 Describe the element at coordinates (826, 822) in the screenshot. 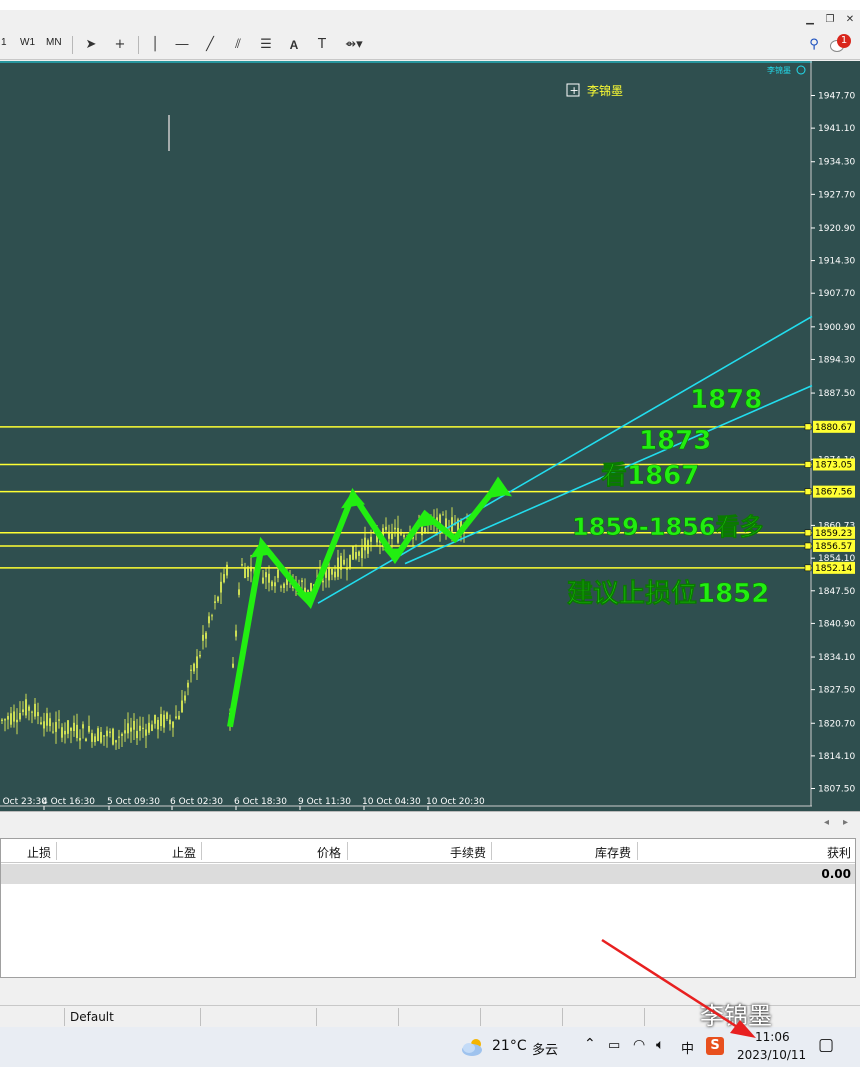

I see `scroll-left-icon: ◂` at that location.